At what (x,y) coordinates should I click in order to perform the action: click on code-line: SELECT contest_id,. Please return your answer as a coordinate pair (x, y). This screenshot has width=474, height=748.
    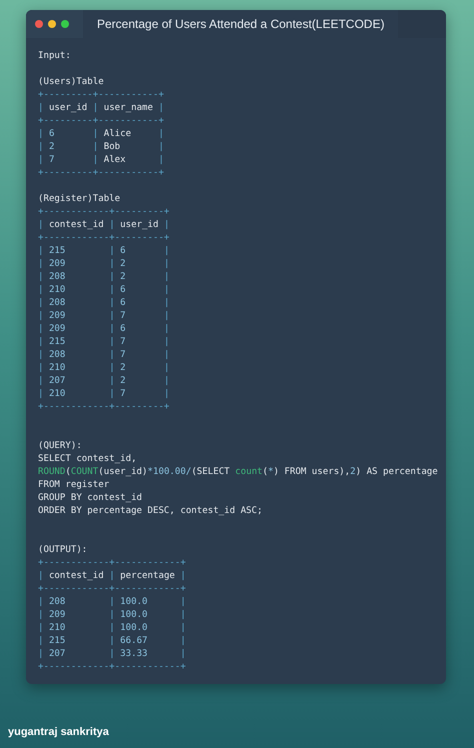
    Looking at the image, I should click on (87, 459).